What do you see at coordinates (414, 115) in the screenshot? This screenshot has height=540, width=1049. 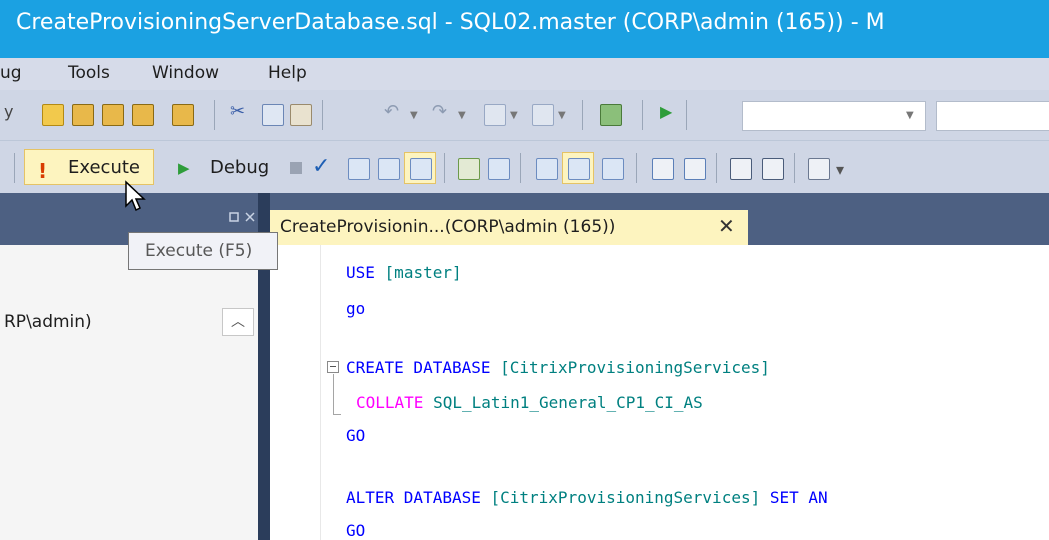 I see `undo-dropdown-icon: ▼` at bounding box center [414, 115].